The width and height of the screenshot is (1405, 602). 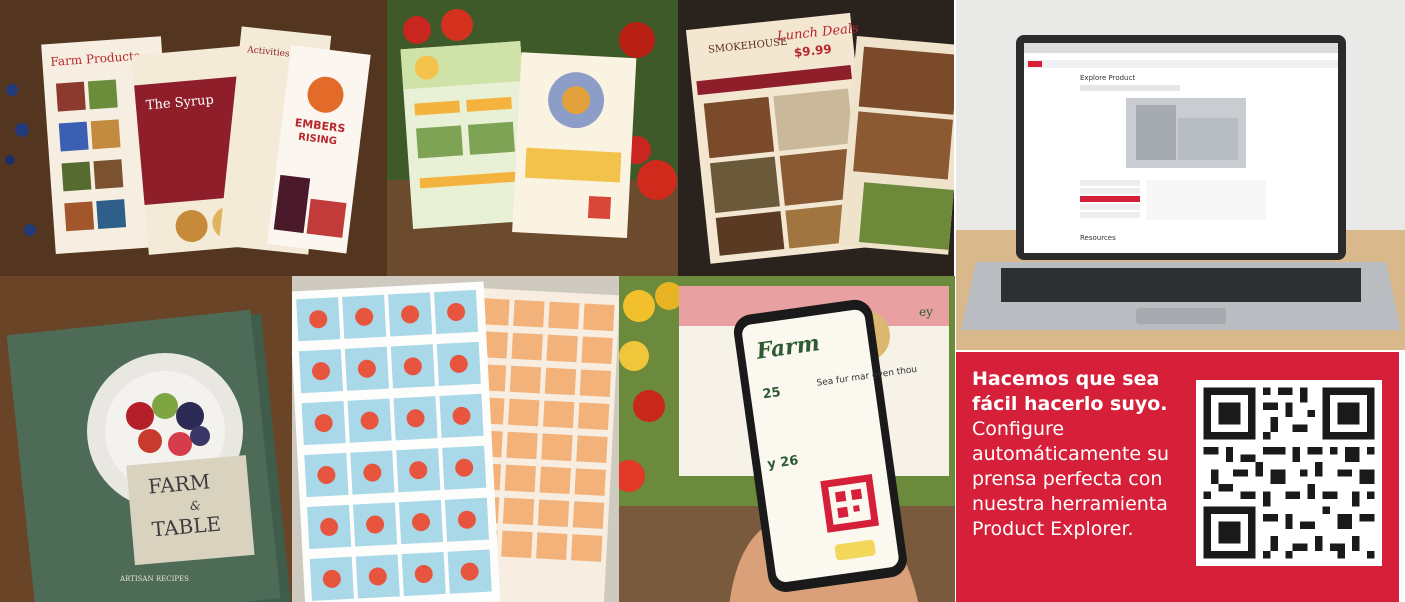 I want to click on phone-poster-illustration: ey Farm 25 y 26 Sea fur mar even thou, so click(x=787, y=439).